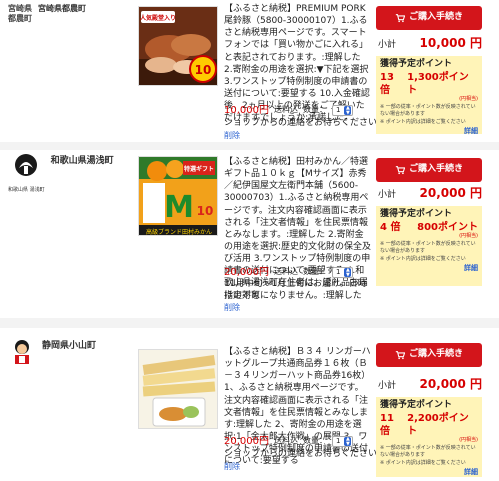  I want to click on municipality-name: 静岡県小山町, so click(69, 347).